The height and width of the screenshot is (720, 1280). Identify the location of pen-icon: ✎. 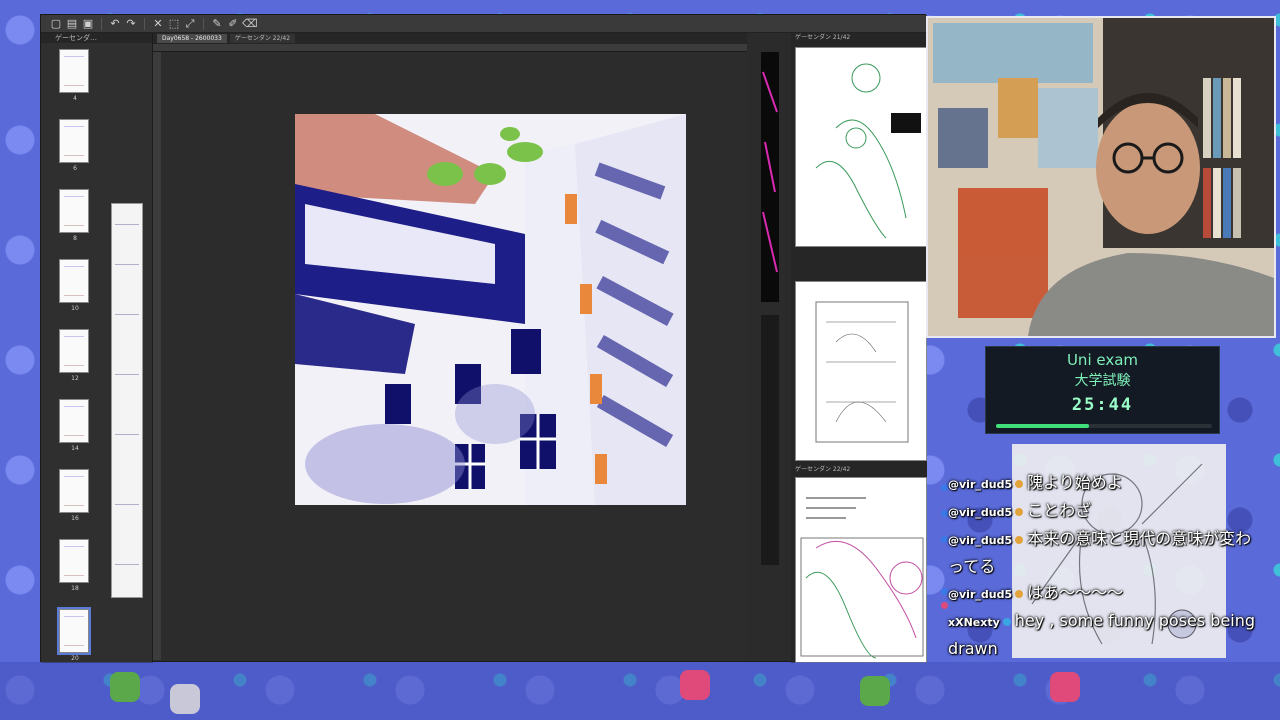
(217, 24).